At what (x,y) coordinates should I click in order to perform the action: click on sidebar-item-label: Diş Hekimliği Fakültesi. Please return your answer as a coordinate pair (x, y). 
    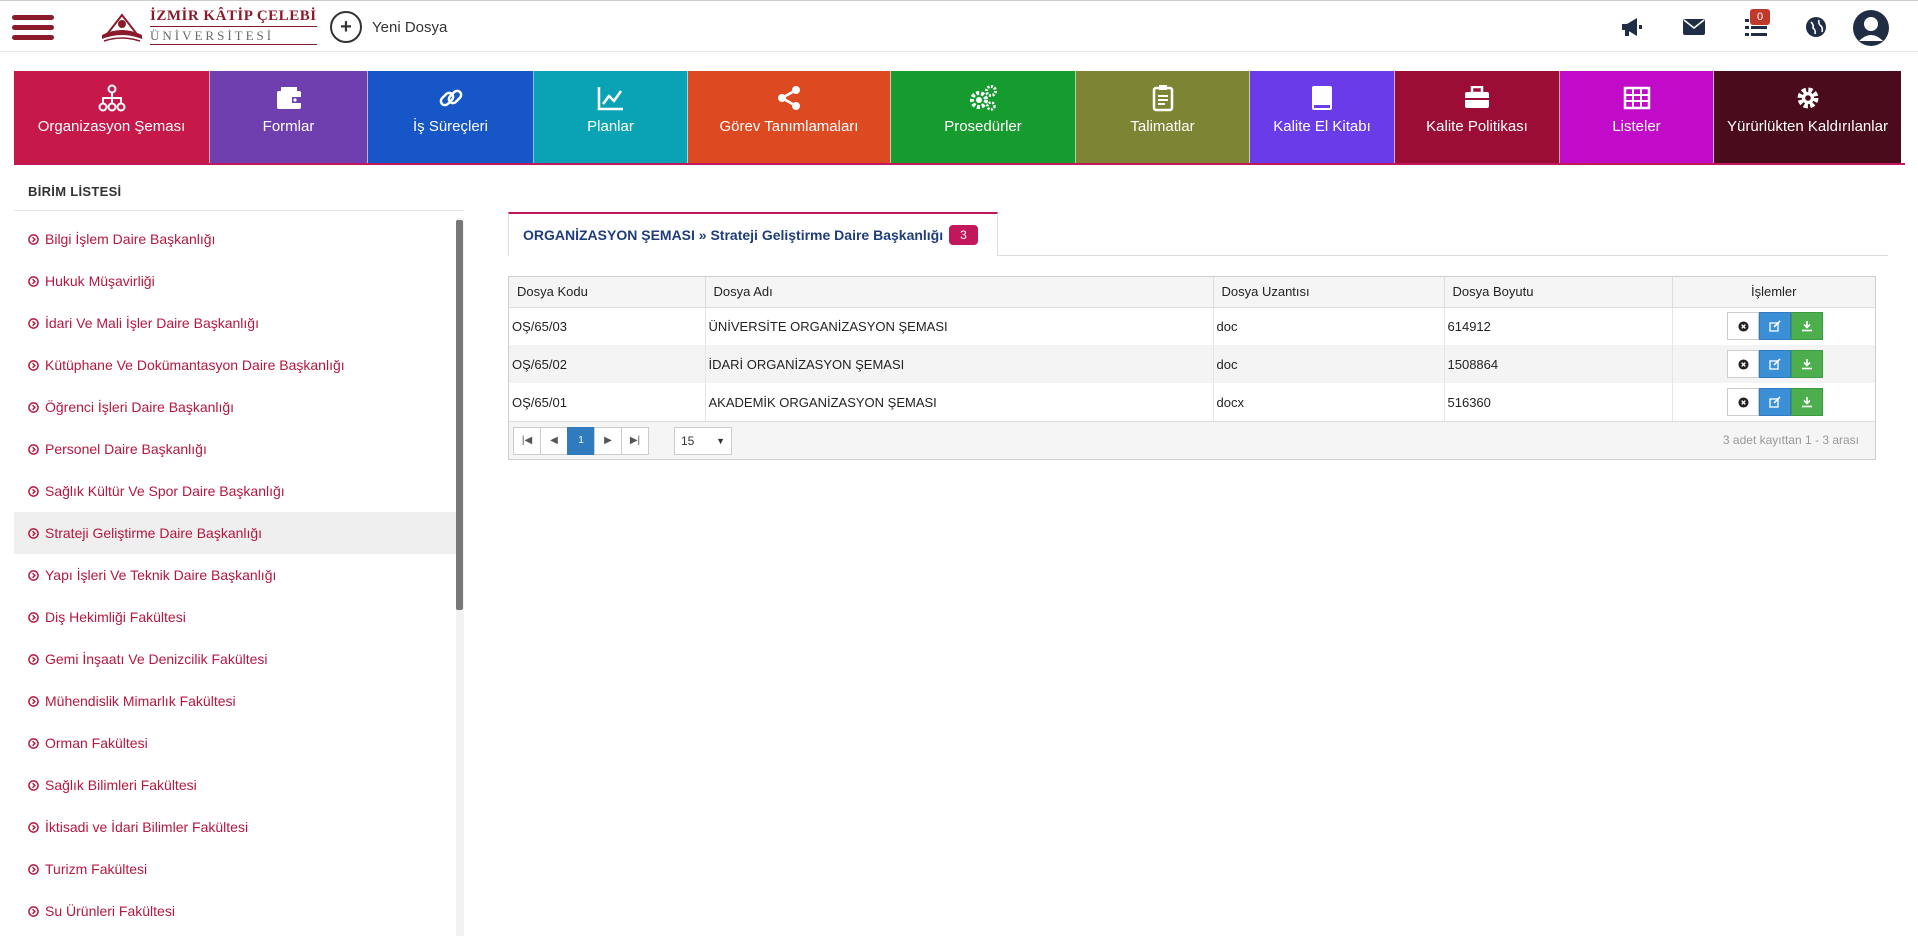
    Looking at the image, I should click on (115, 617).